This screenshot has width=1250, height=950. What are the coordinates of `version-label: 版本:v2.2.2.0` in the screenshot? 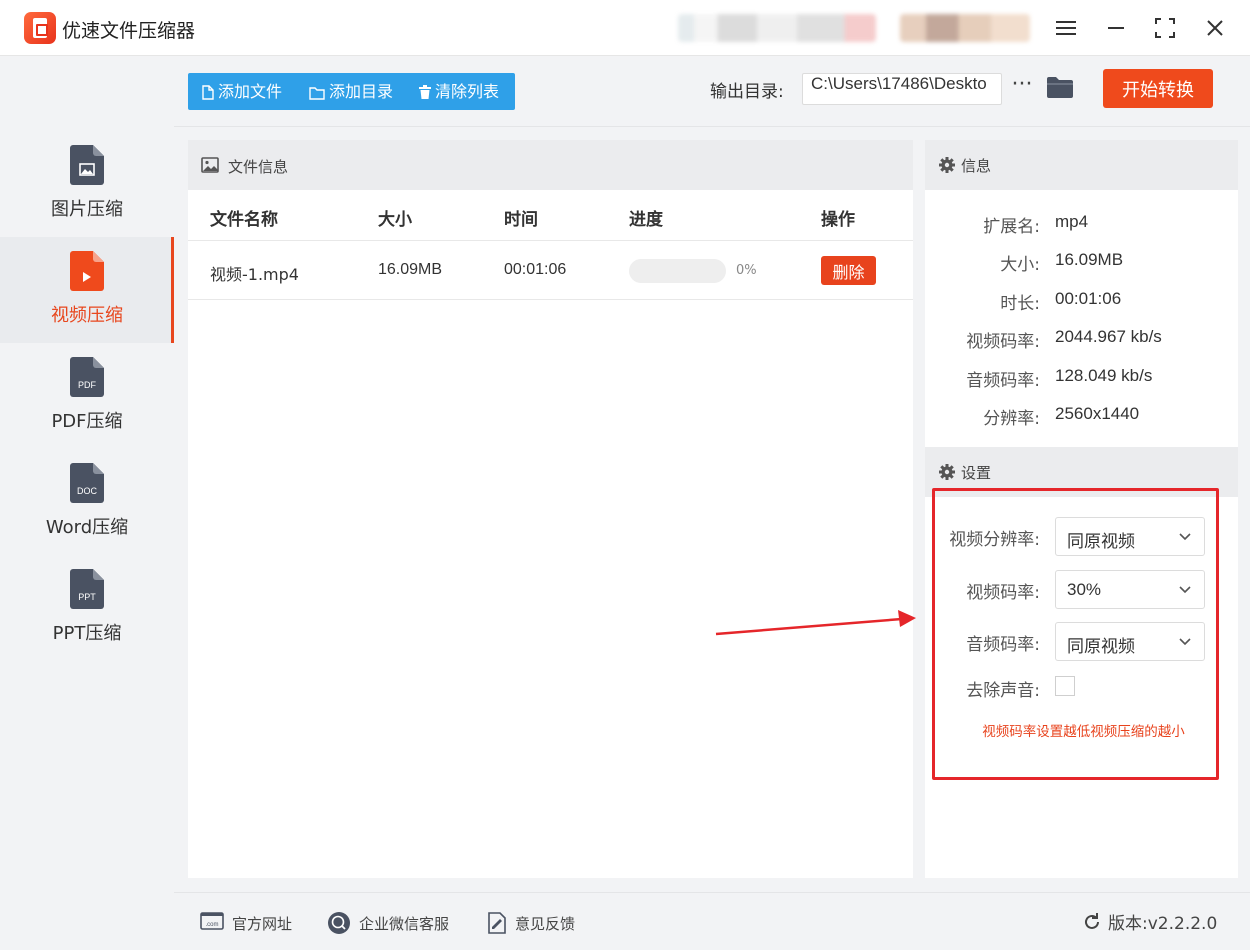 It's located at (1163, 924).